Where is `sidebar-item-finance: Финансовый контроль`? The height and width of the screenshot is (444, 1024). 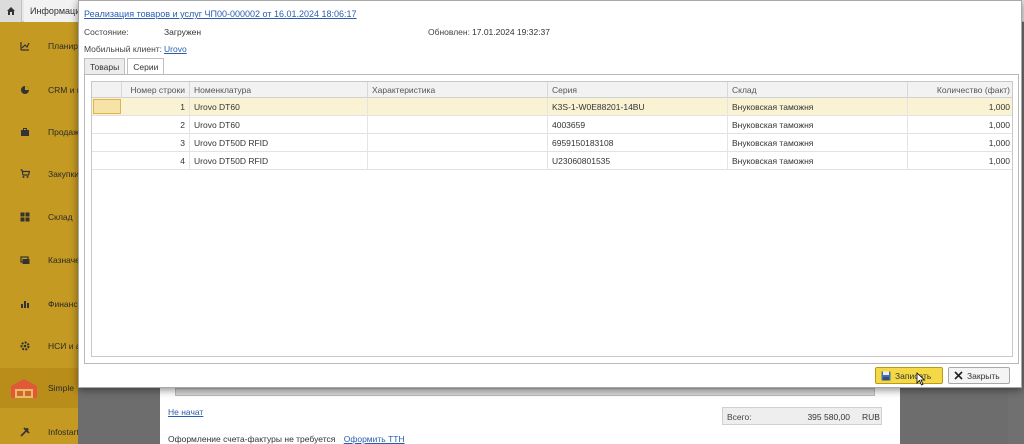
sidebar-item-finance: Финансовый контроль is located at coordinates (39, 304).